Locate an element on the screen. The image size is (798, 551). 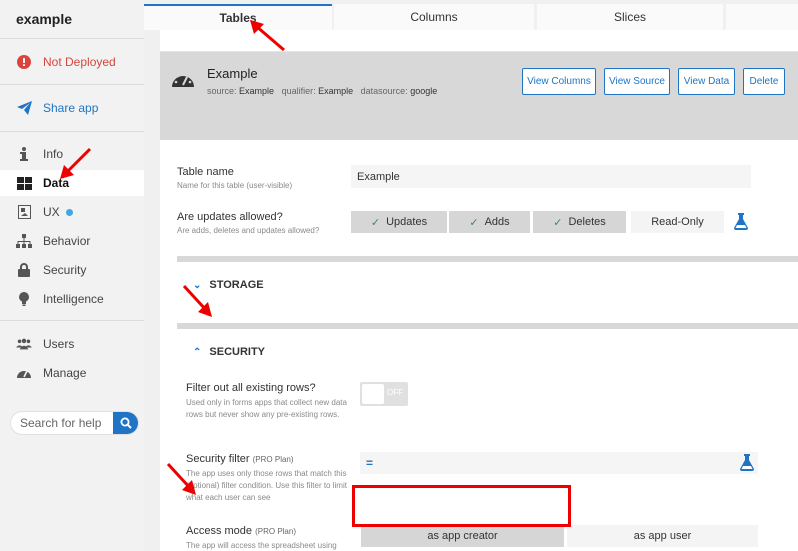
tab-bar: Tables Columns Slices is located at coordinates (471, 15).